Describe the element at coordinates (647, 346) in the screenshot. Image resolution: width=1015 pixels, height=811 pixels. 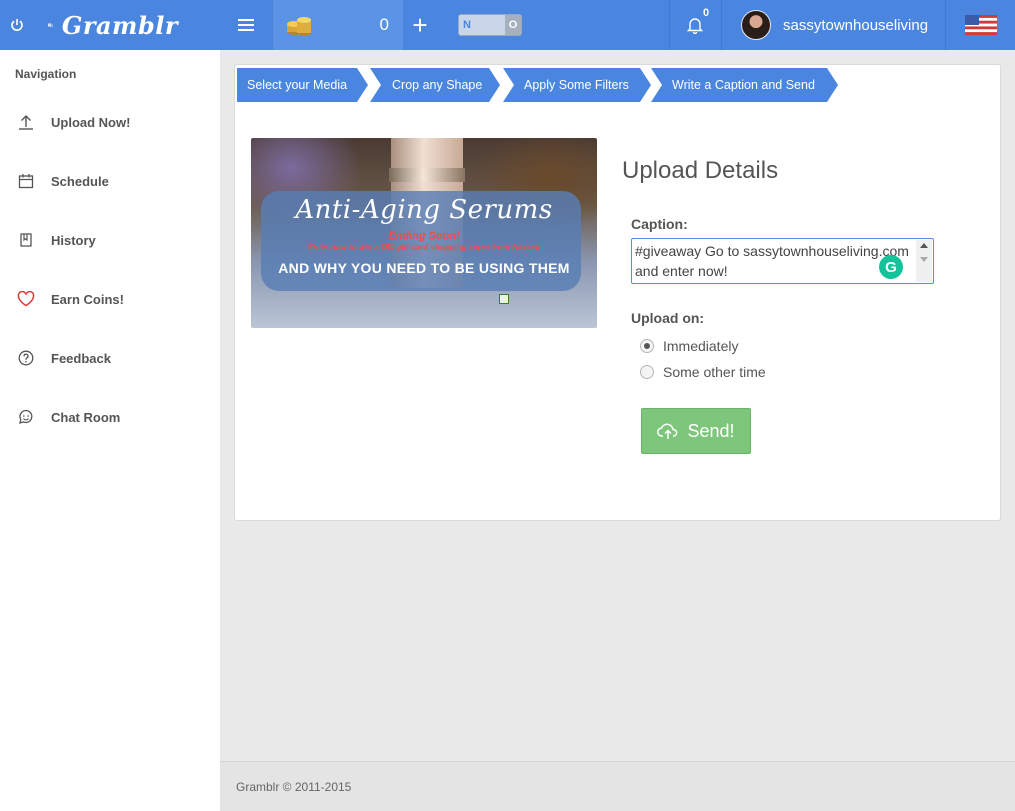
I see `radio-button-checked` at that location.